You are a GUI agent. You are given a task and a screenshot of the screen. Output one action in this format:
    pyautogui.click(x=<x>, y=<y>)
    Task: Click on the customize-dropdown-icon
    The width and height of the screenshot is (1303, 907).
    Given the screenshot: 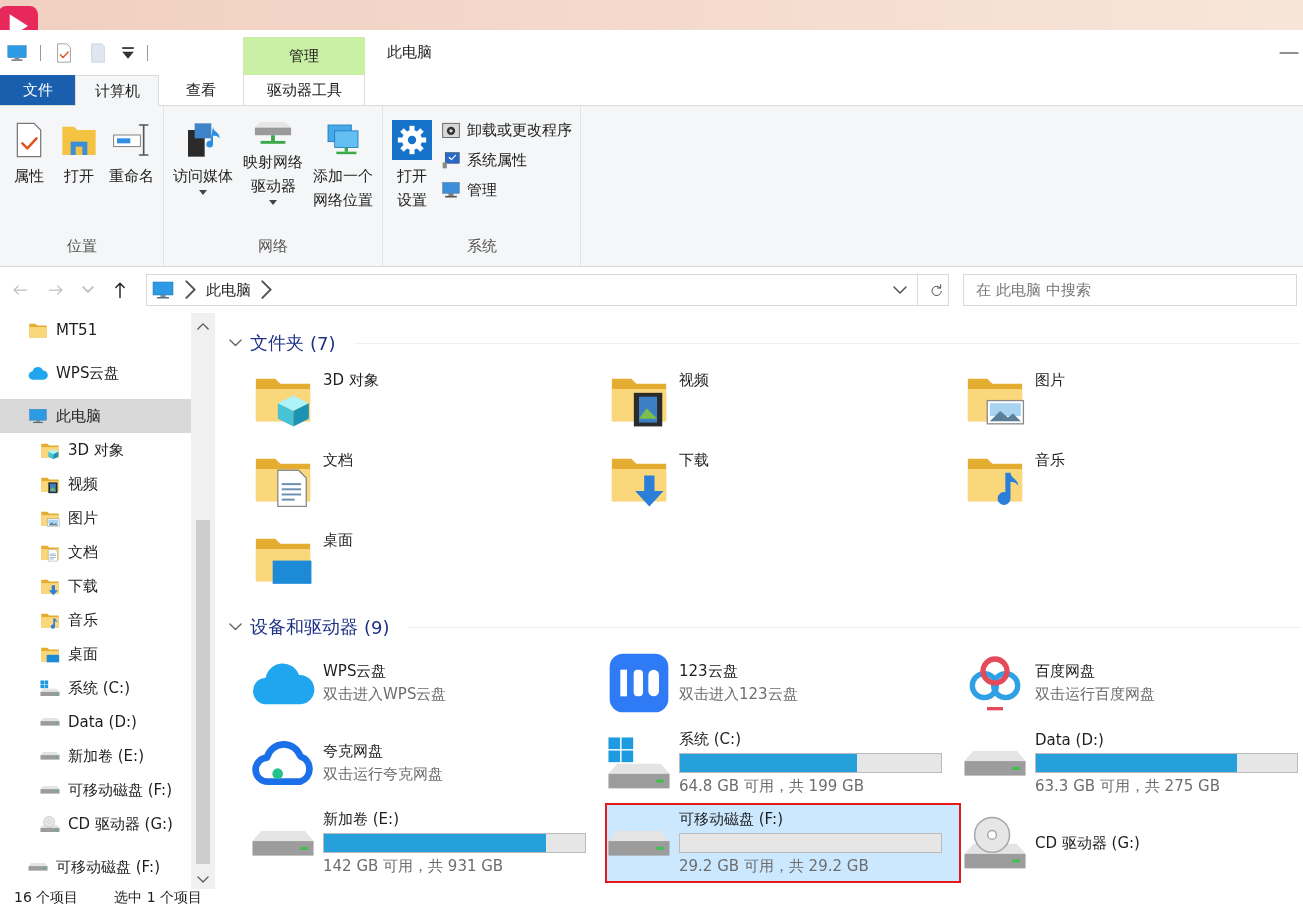 What is the action you would take?
    pyautogui.click(x=128, y=52)
    